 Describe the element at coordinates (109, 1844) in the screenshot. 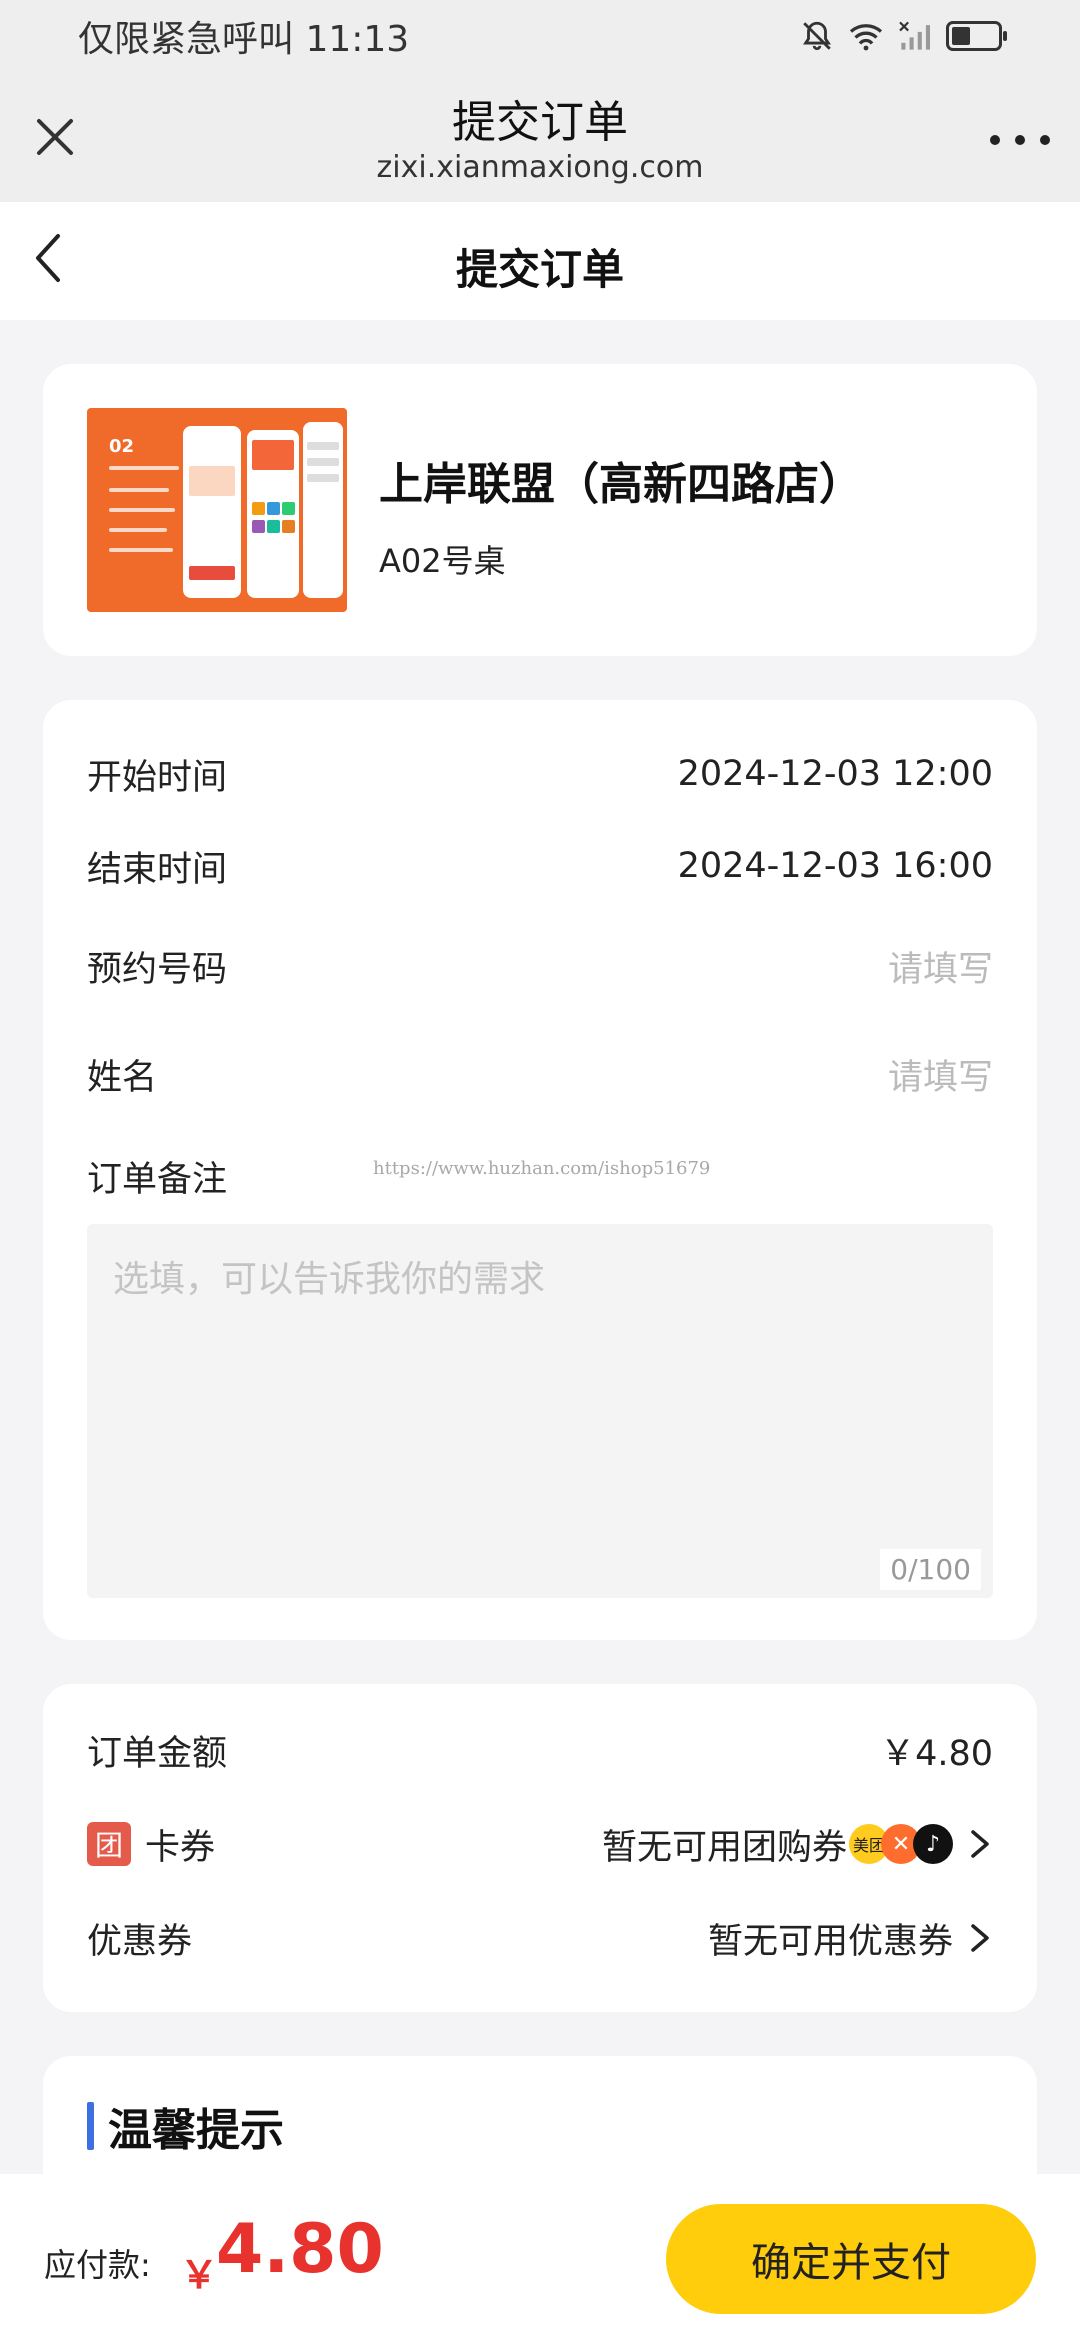

I see `group-buy-icon: 团` at that location.